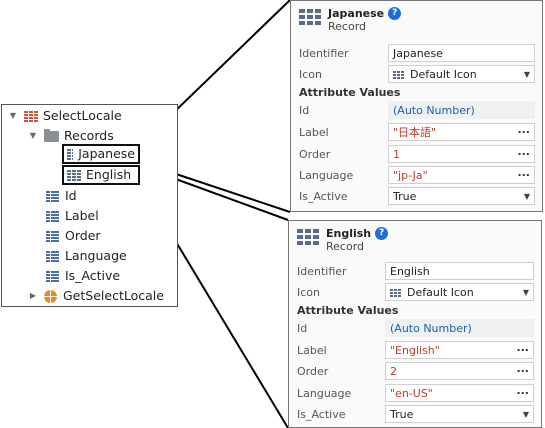  Describe the element at coordinates (33, 296) in the screenshot. I see `expand-arrow-icon: ▶` at that location.